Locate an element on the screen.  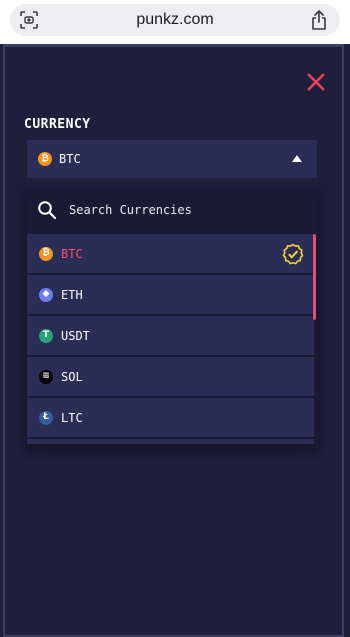
browser-address-bar: punkz.com is located at coordinates (175, 22).